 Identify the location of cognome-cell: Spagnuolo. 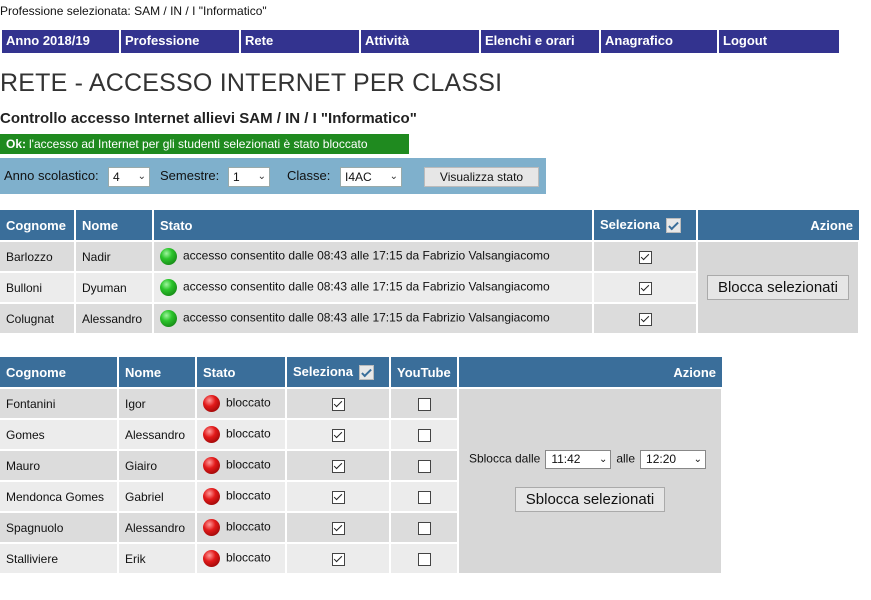
(59, 528).